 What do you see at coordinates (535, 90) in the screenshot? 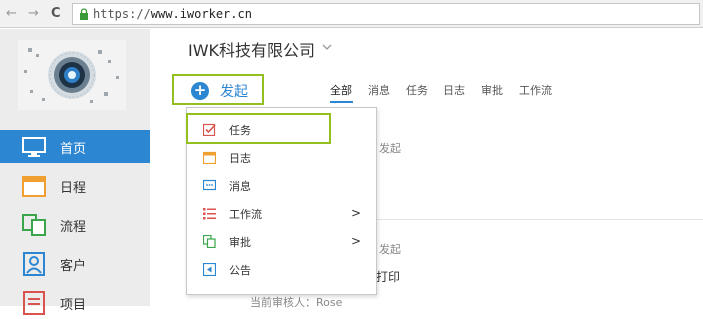
I see `tab-workflow: 工作流` at bounding box center [535, 90].